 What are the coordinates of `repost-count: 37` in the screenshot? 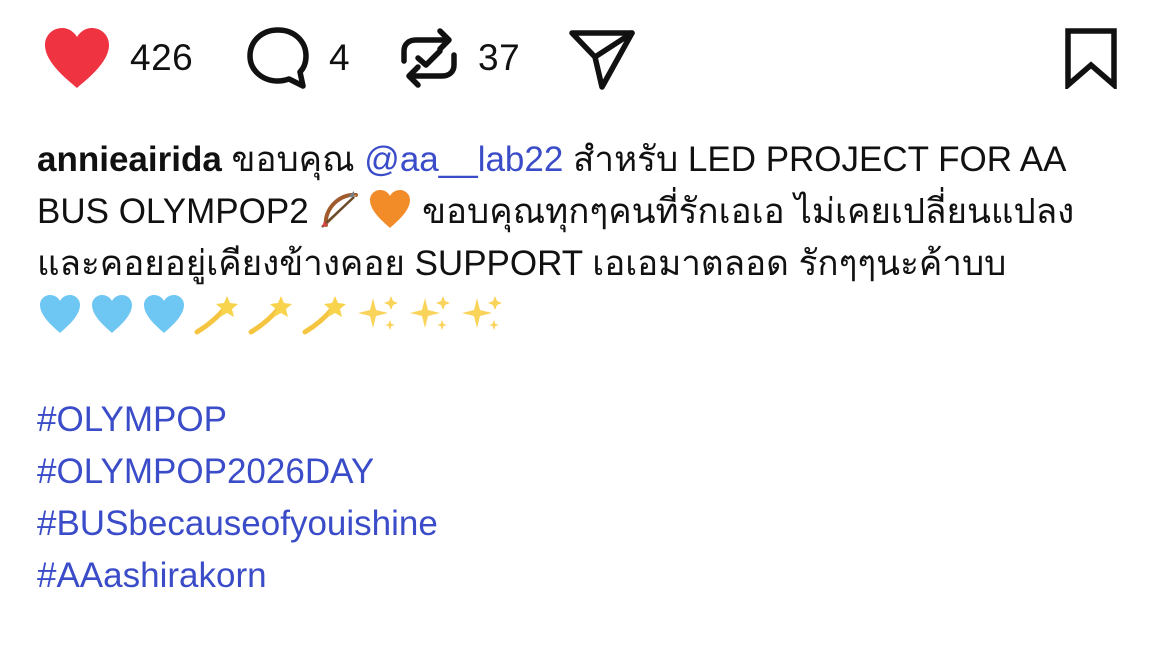 It's located at (499, 57).